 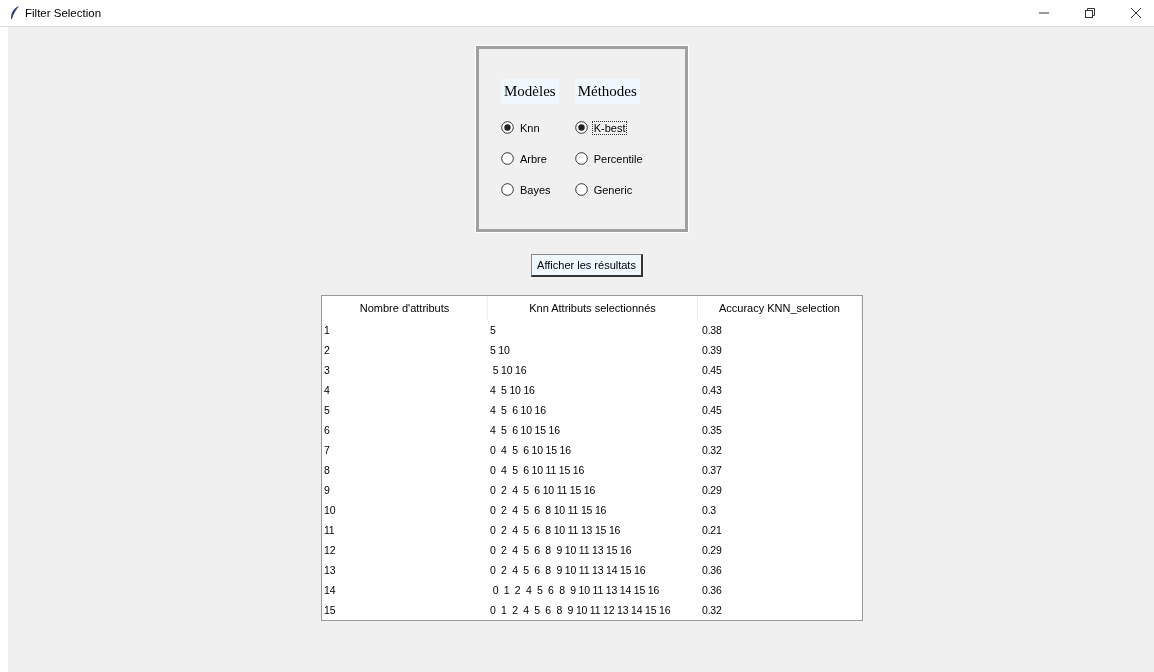 I want to click on table-cell-text: 3, so click(x=327, y=370).